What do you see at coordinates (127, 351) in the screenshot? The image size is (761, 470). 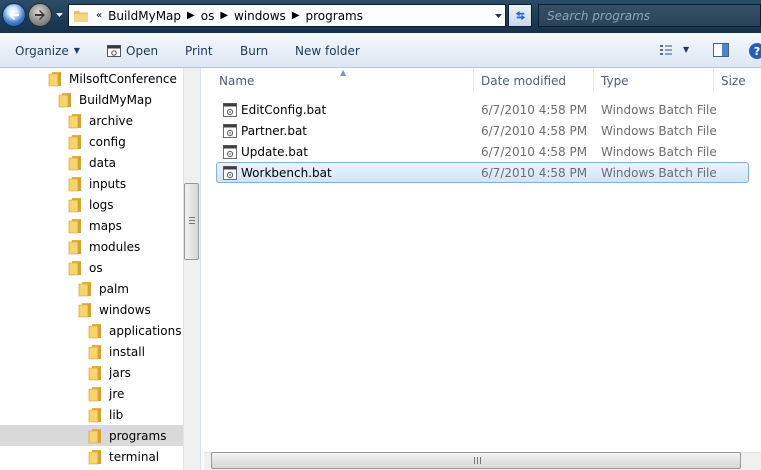 I see `tree-item-label: install` at bounding box center [127, 351].